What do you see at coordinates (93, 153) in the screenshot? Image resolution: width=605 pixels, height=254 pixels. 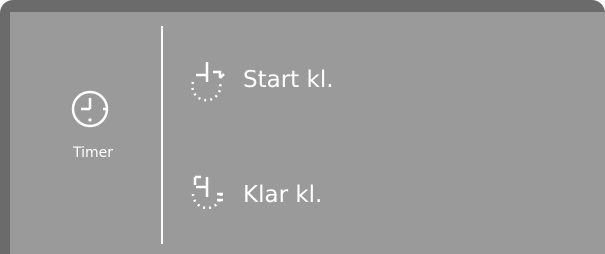 I see `timer-label: Timer` at bounding box center [93, 153].